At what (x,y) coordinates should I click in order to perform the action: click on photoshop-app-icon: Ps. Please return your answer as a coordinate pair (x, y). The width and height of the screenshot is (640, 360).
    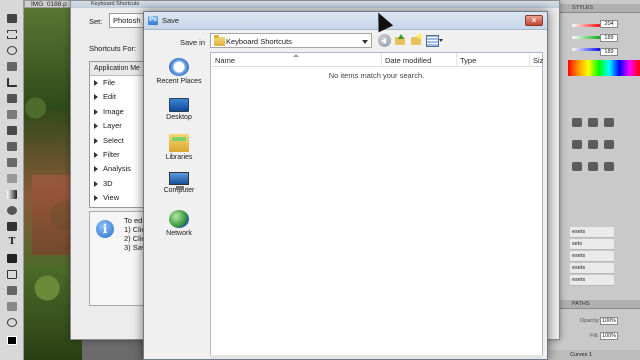
    Looking at the image, I should click on (153, 20).